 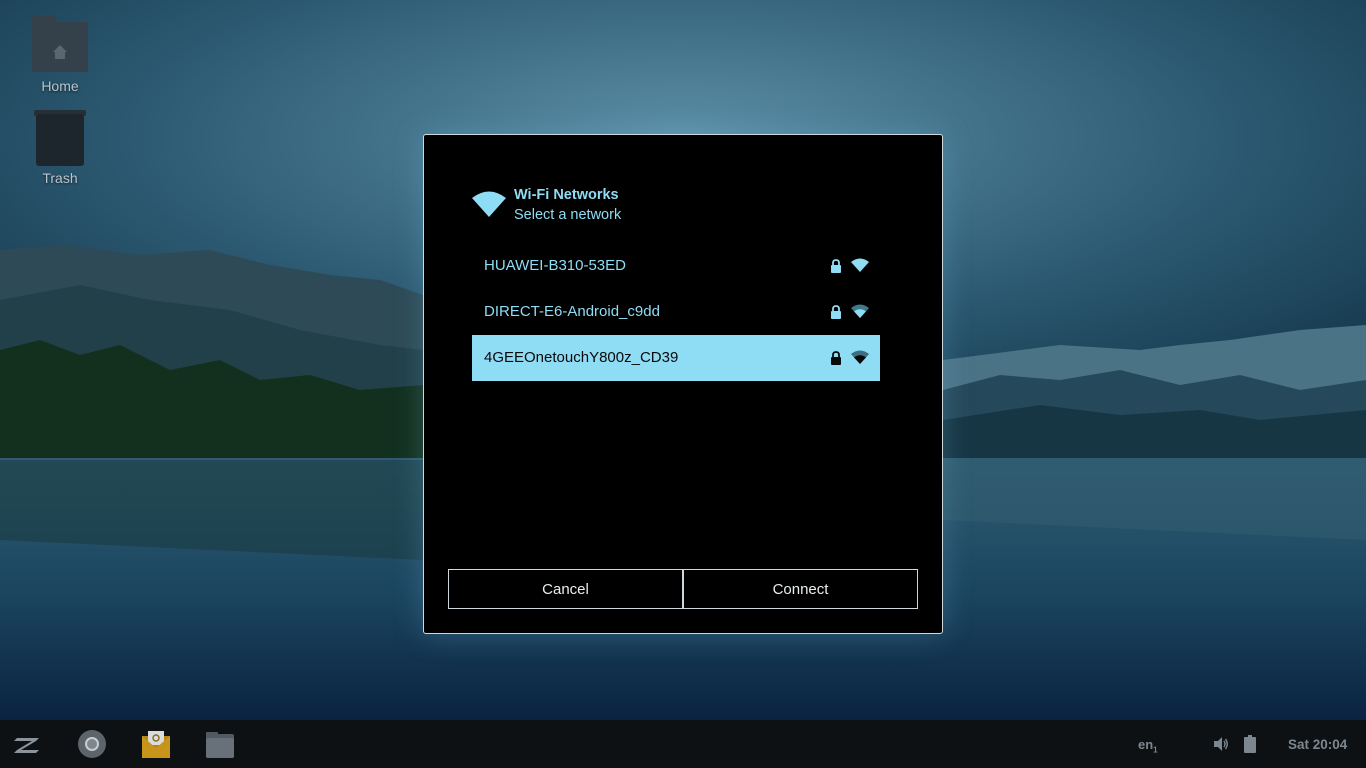 I want to click on network-ssid: 4GEEOnetouchY800z_CD39, so click(x=581, y=357).